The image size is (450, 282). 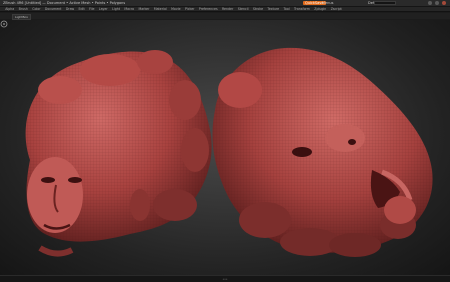 What do you see at coordinates (286, 9) in the screenshot?
I see `menu-item-tool: Tool` at bounding box center [286, 9].